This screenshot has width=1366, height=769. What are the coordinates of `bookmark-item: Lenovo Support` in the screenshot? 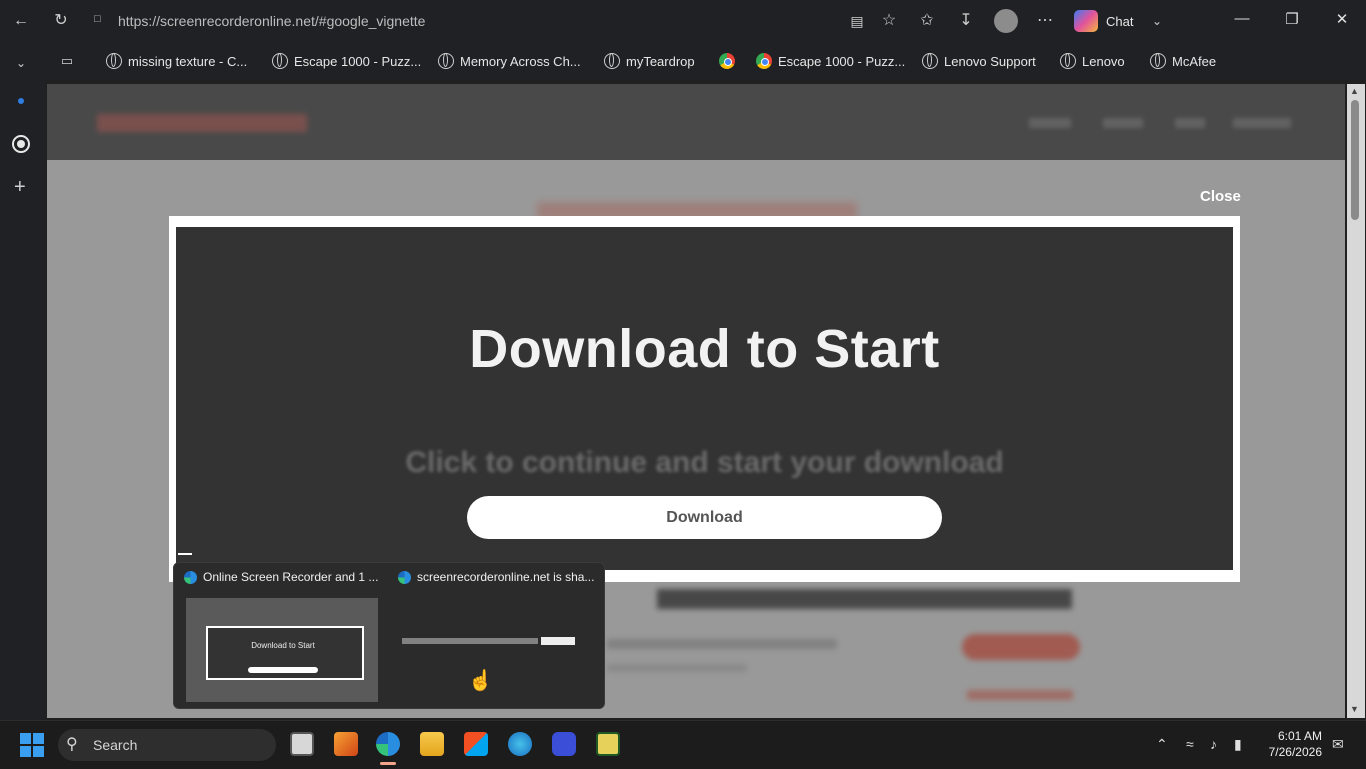 It's located at (979, 61).